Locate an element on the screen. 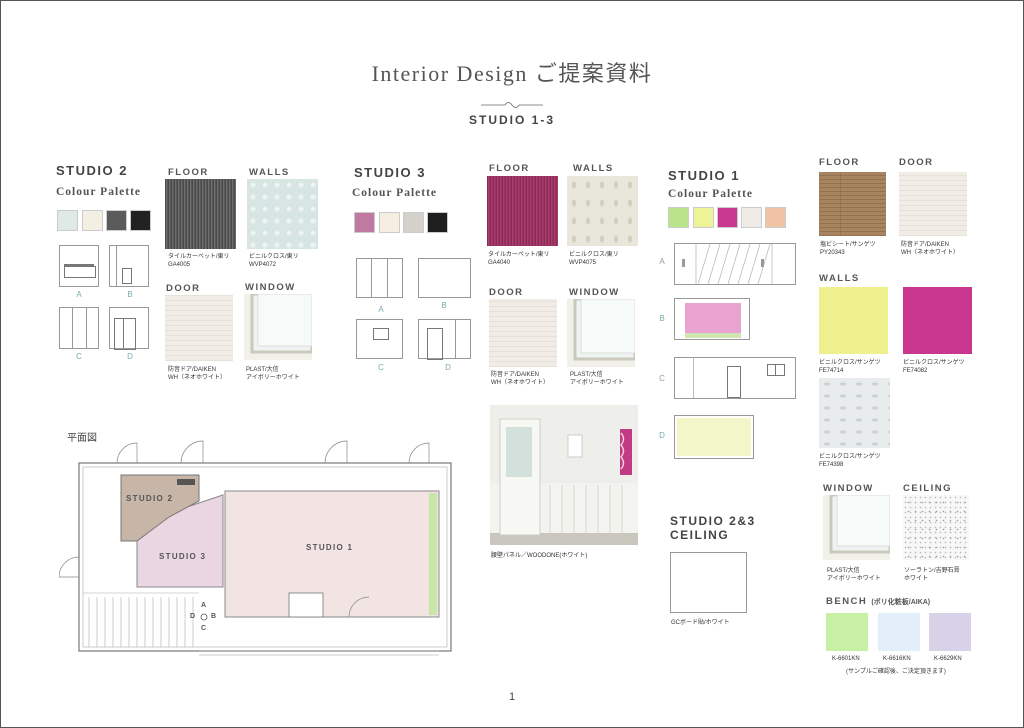 The height and width of the screenshot is (728, 1024). studio3-window-caption: PLAST/大信 アイボリーホワイト is located at coordinates (597, 379).